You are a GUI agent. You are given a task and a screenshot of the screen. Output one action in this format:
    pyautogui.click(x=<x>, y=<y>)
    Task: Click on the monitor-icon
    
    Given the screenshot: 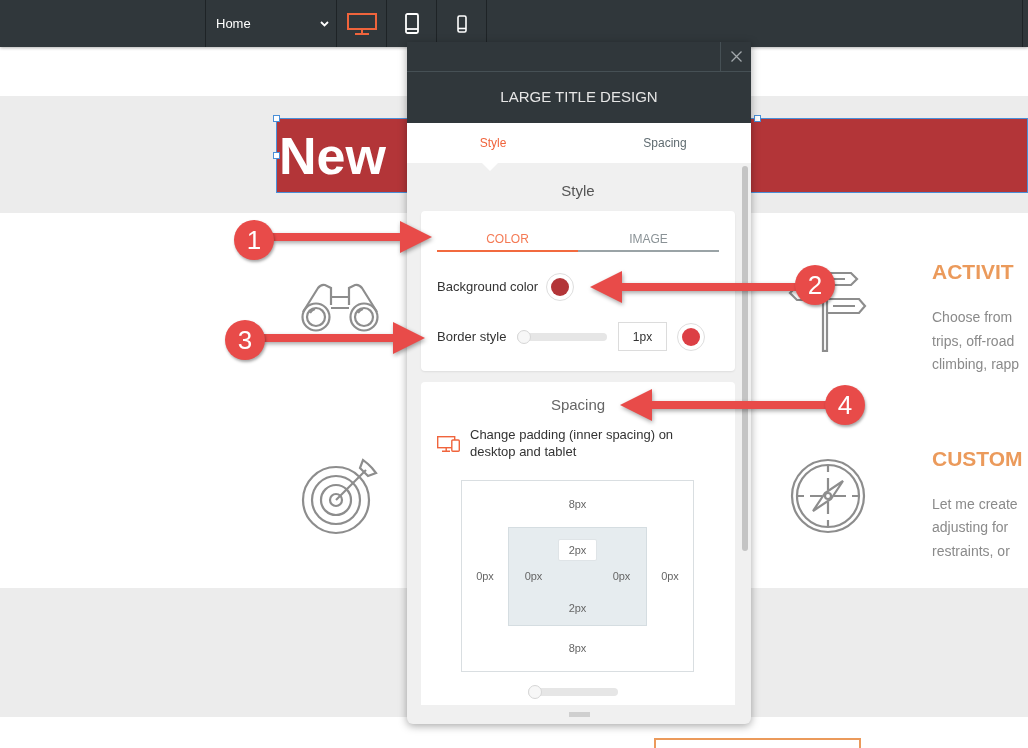 What is the action you would take?
    pyautogui.click(x=361, y=23)
    